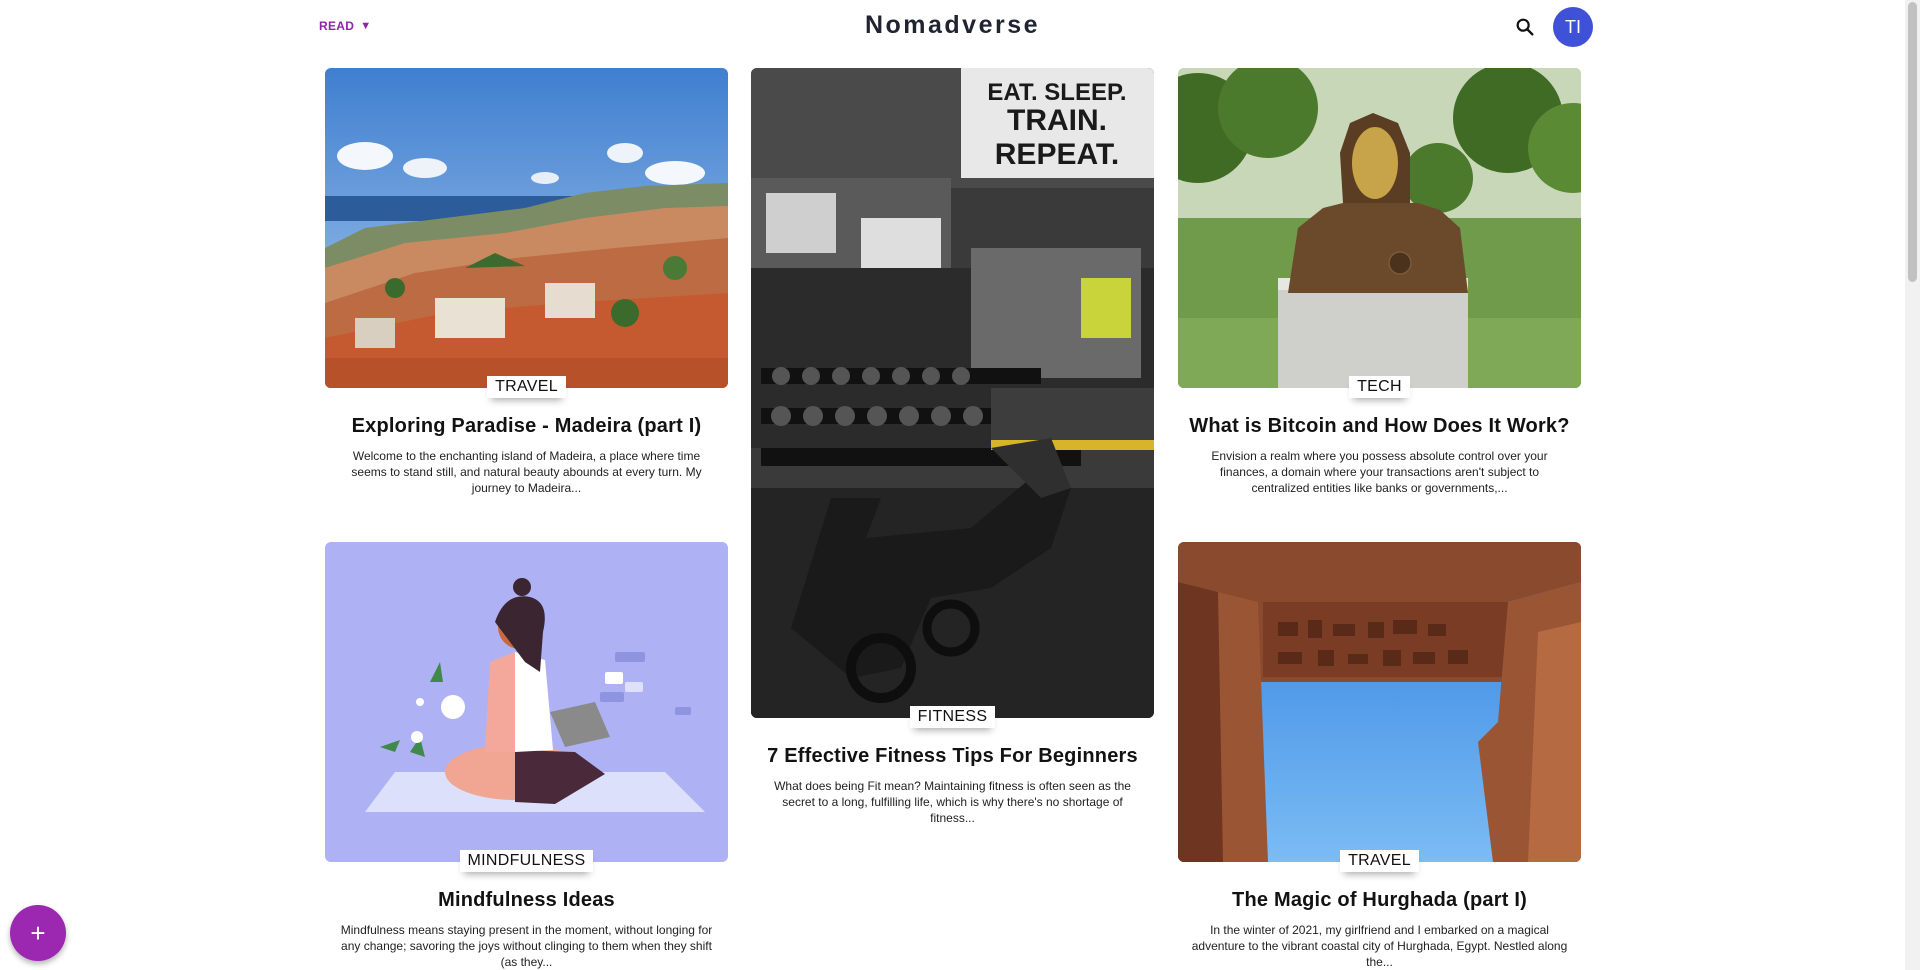 The image size is (1920, 970). What do you see at coordinates (1379, 426) in the screenshot?
I see `post-title: What is Bitcoin and How Does It Work?` at bounding box center [1379, 426].